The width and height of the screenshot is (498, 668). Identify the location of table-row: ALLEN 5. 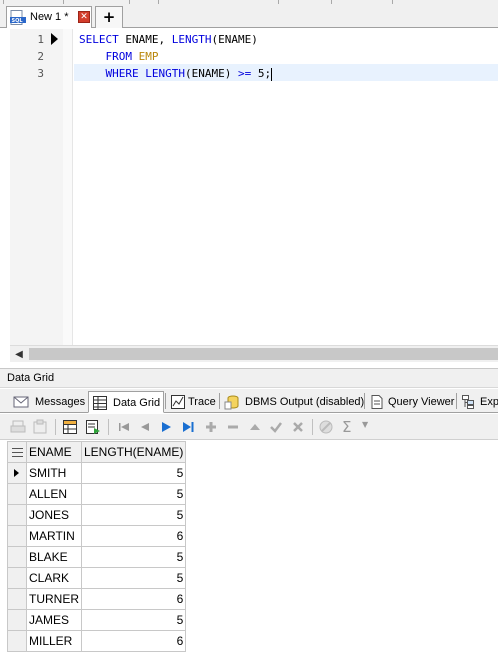
(97, 494).